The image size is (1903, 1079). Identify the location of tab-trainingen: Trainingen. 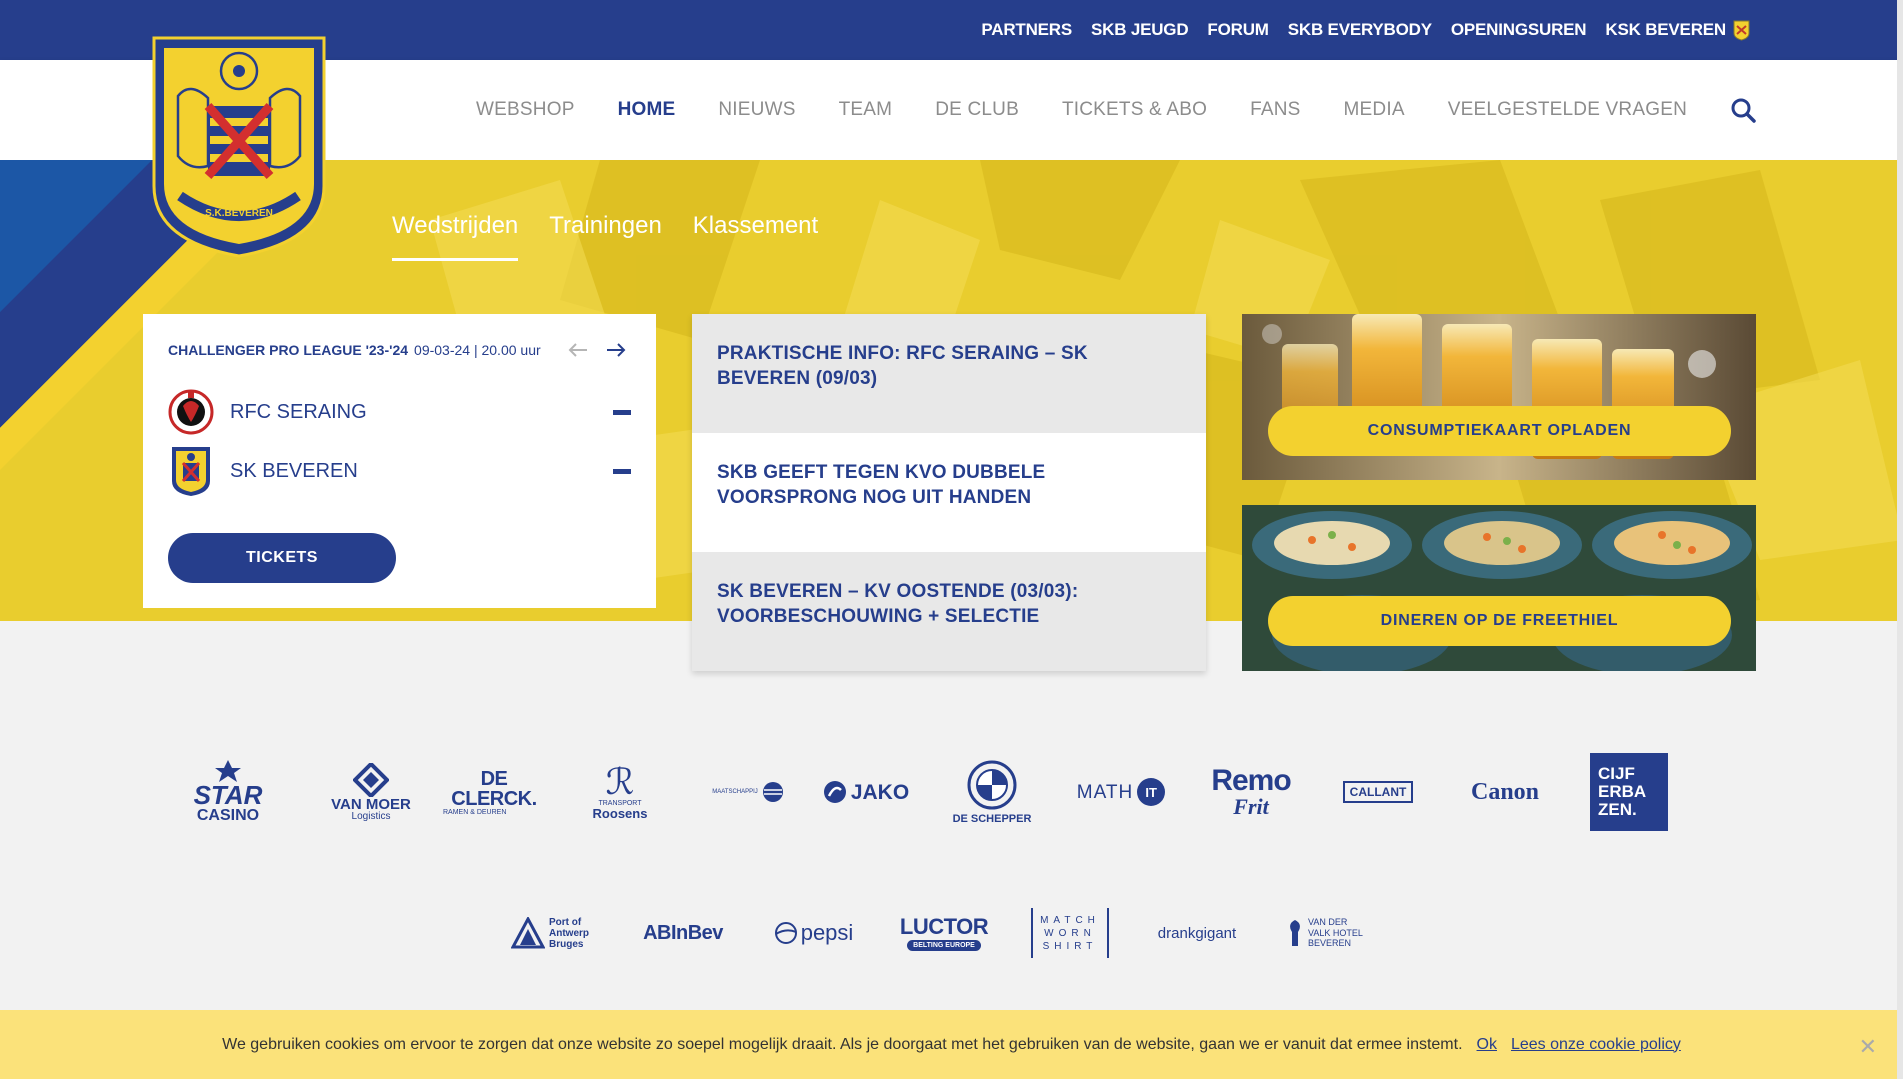
(605, 236).